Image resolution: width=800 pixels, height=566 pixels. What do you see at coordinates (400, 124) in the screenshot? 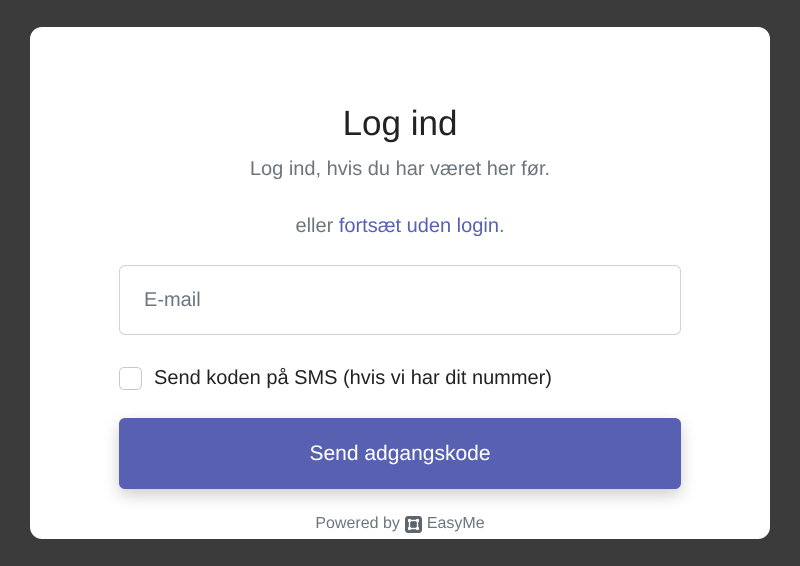
I see `page-title: Log ind` at bounding box center [400, 124].